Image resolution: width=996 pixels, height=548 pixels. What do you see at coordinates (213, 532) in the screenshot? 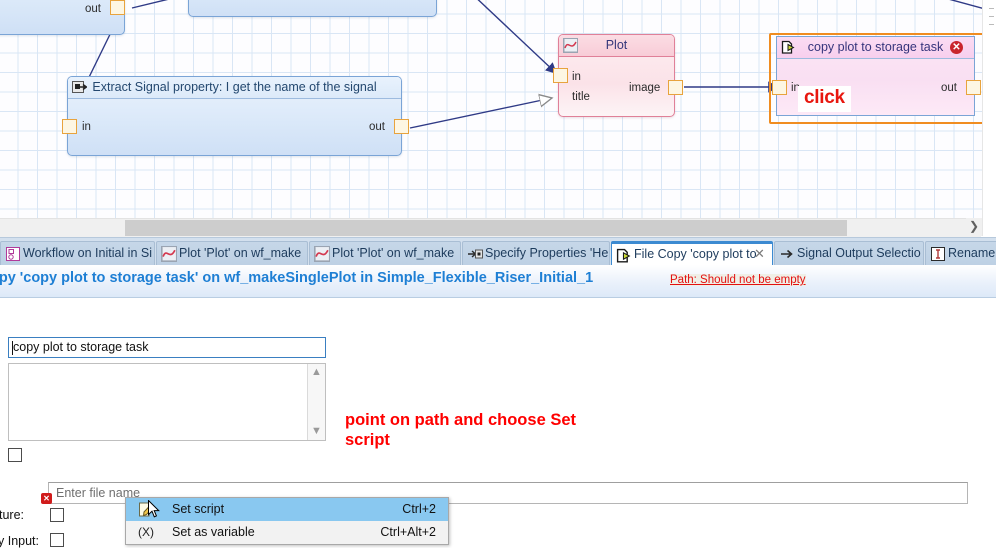
I see `menu-item-label: Set as variable` at bounding box center [213, 532].